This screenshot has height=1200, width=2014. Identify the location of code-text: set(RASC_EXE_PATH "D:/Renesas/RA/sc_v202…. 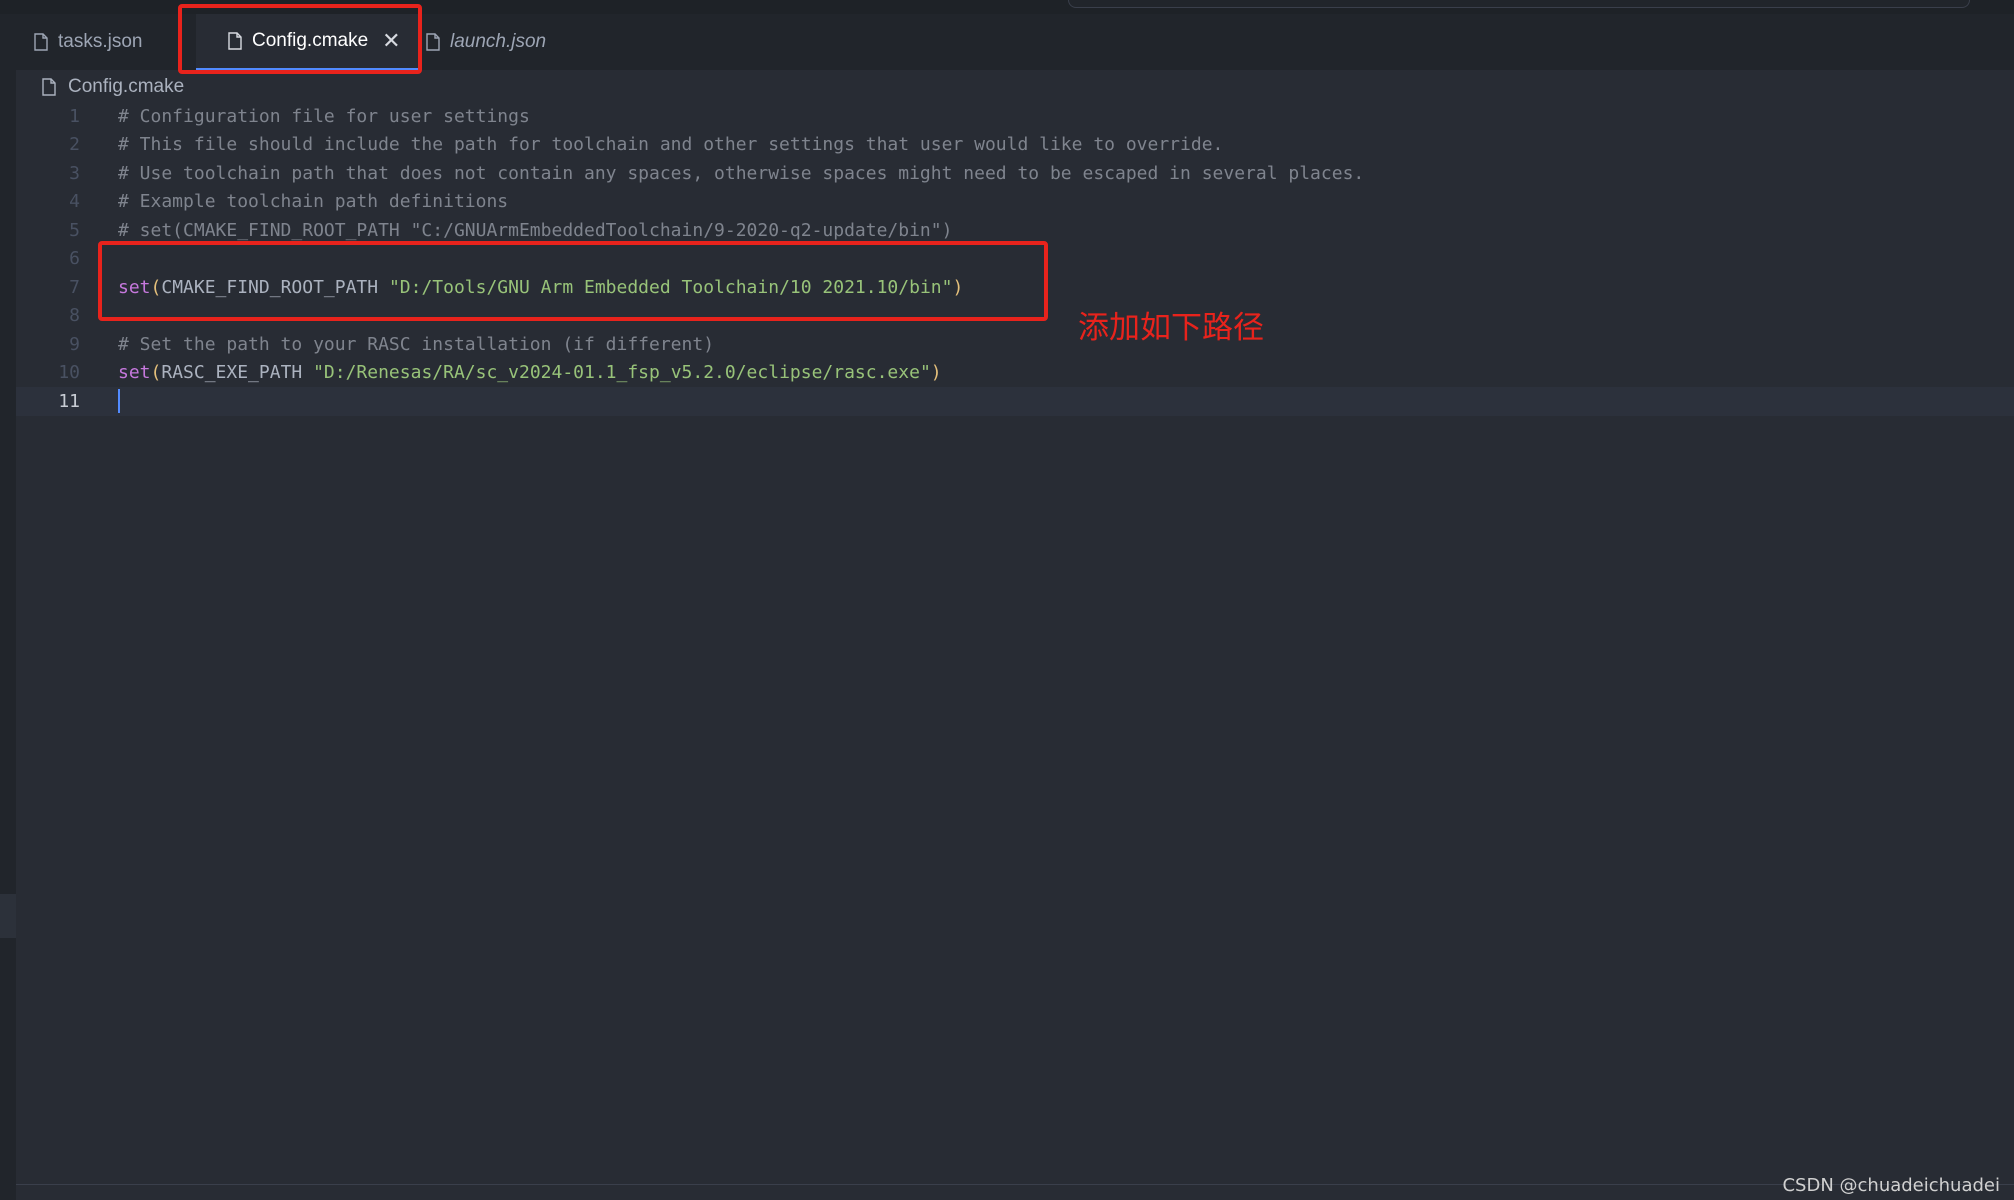
(530, 372).